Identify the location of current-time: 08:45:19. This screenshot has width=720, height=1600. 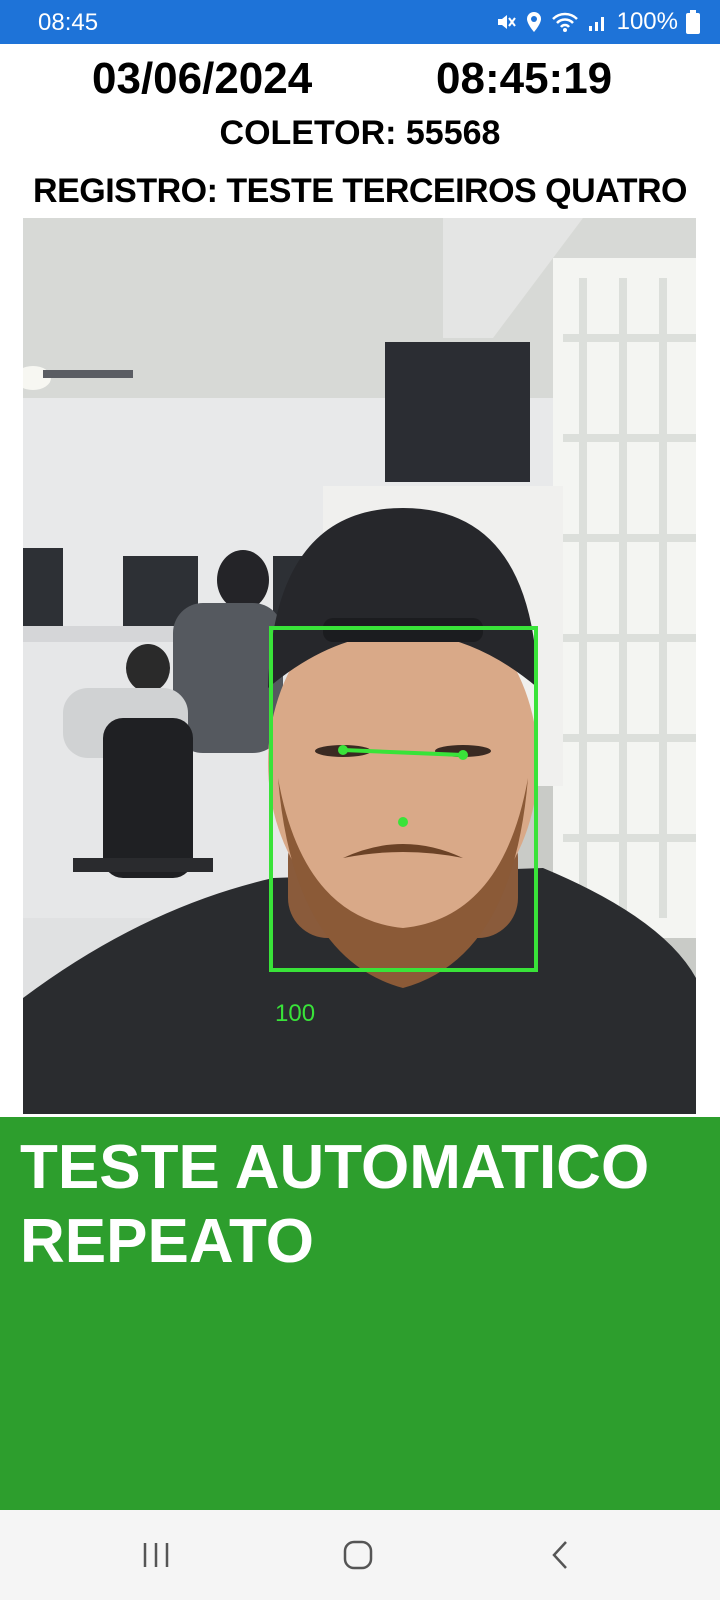
(524, 78).